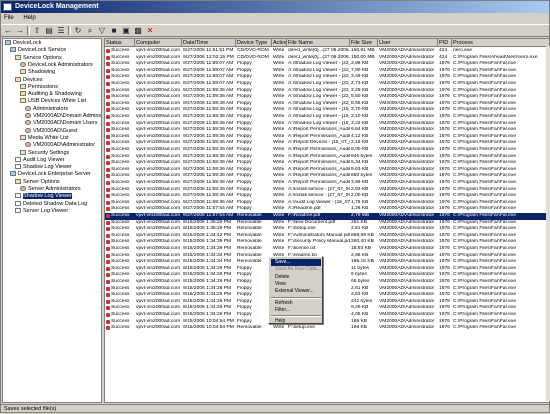 Image resolution: width=550 pixels, height=414 pixels. Describe the element at coordinates (49, 31) in the screenshot. I see `tree-icon: ▤` at that location.